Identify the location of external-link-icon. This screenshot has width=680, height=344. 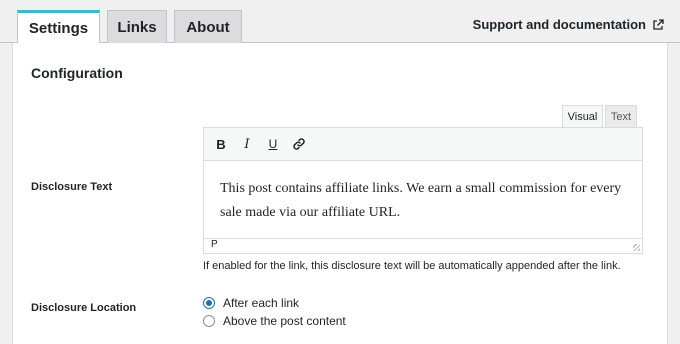
(658, 24).